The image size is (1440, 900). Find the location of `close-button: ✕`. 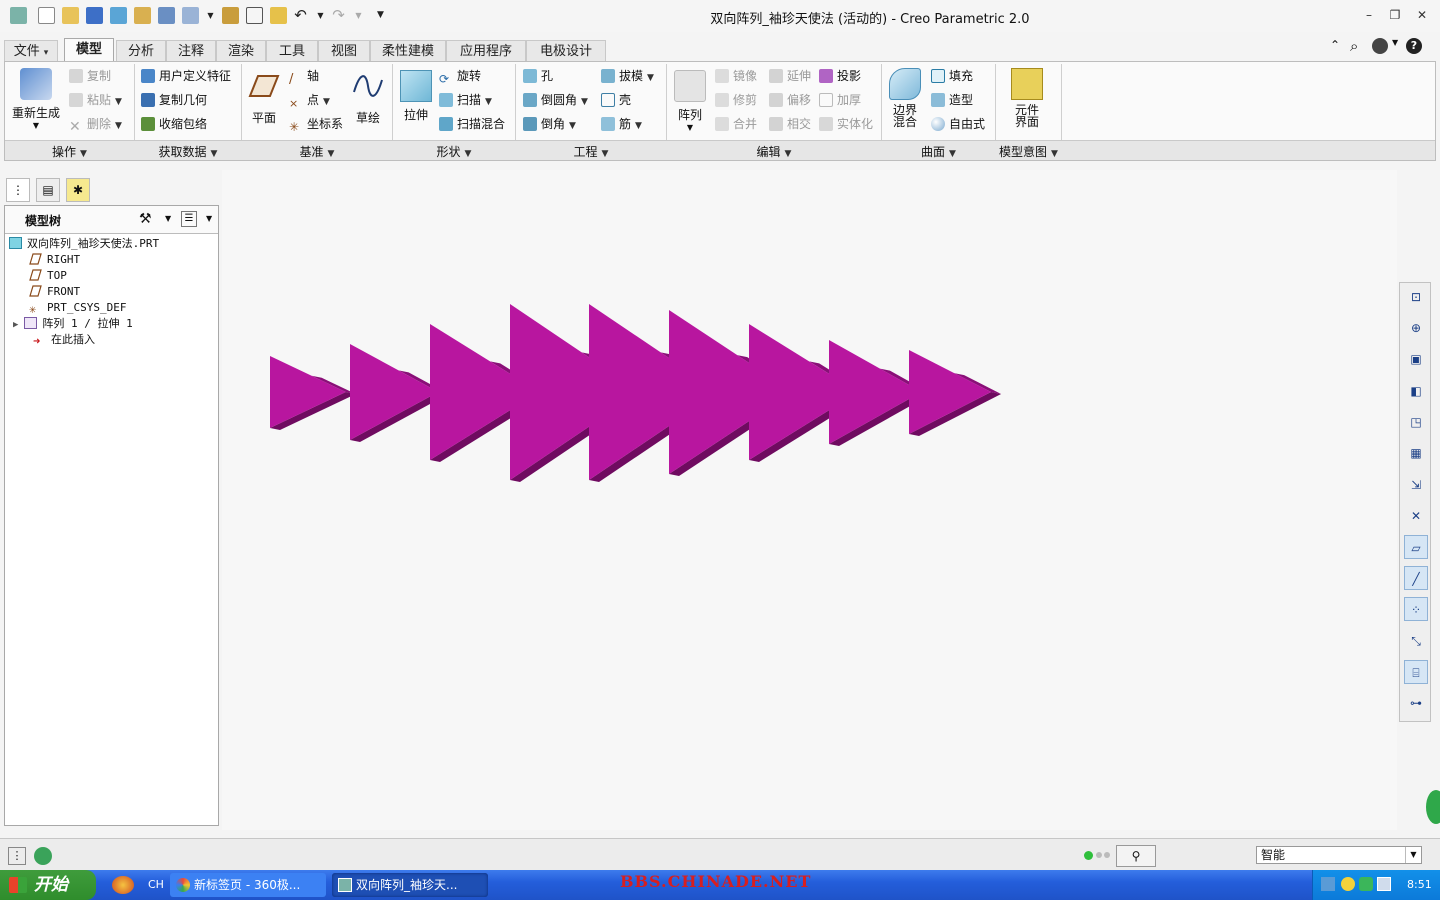

close-button: ✕ is located at coordinates (1422, 15).